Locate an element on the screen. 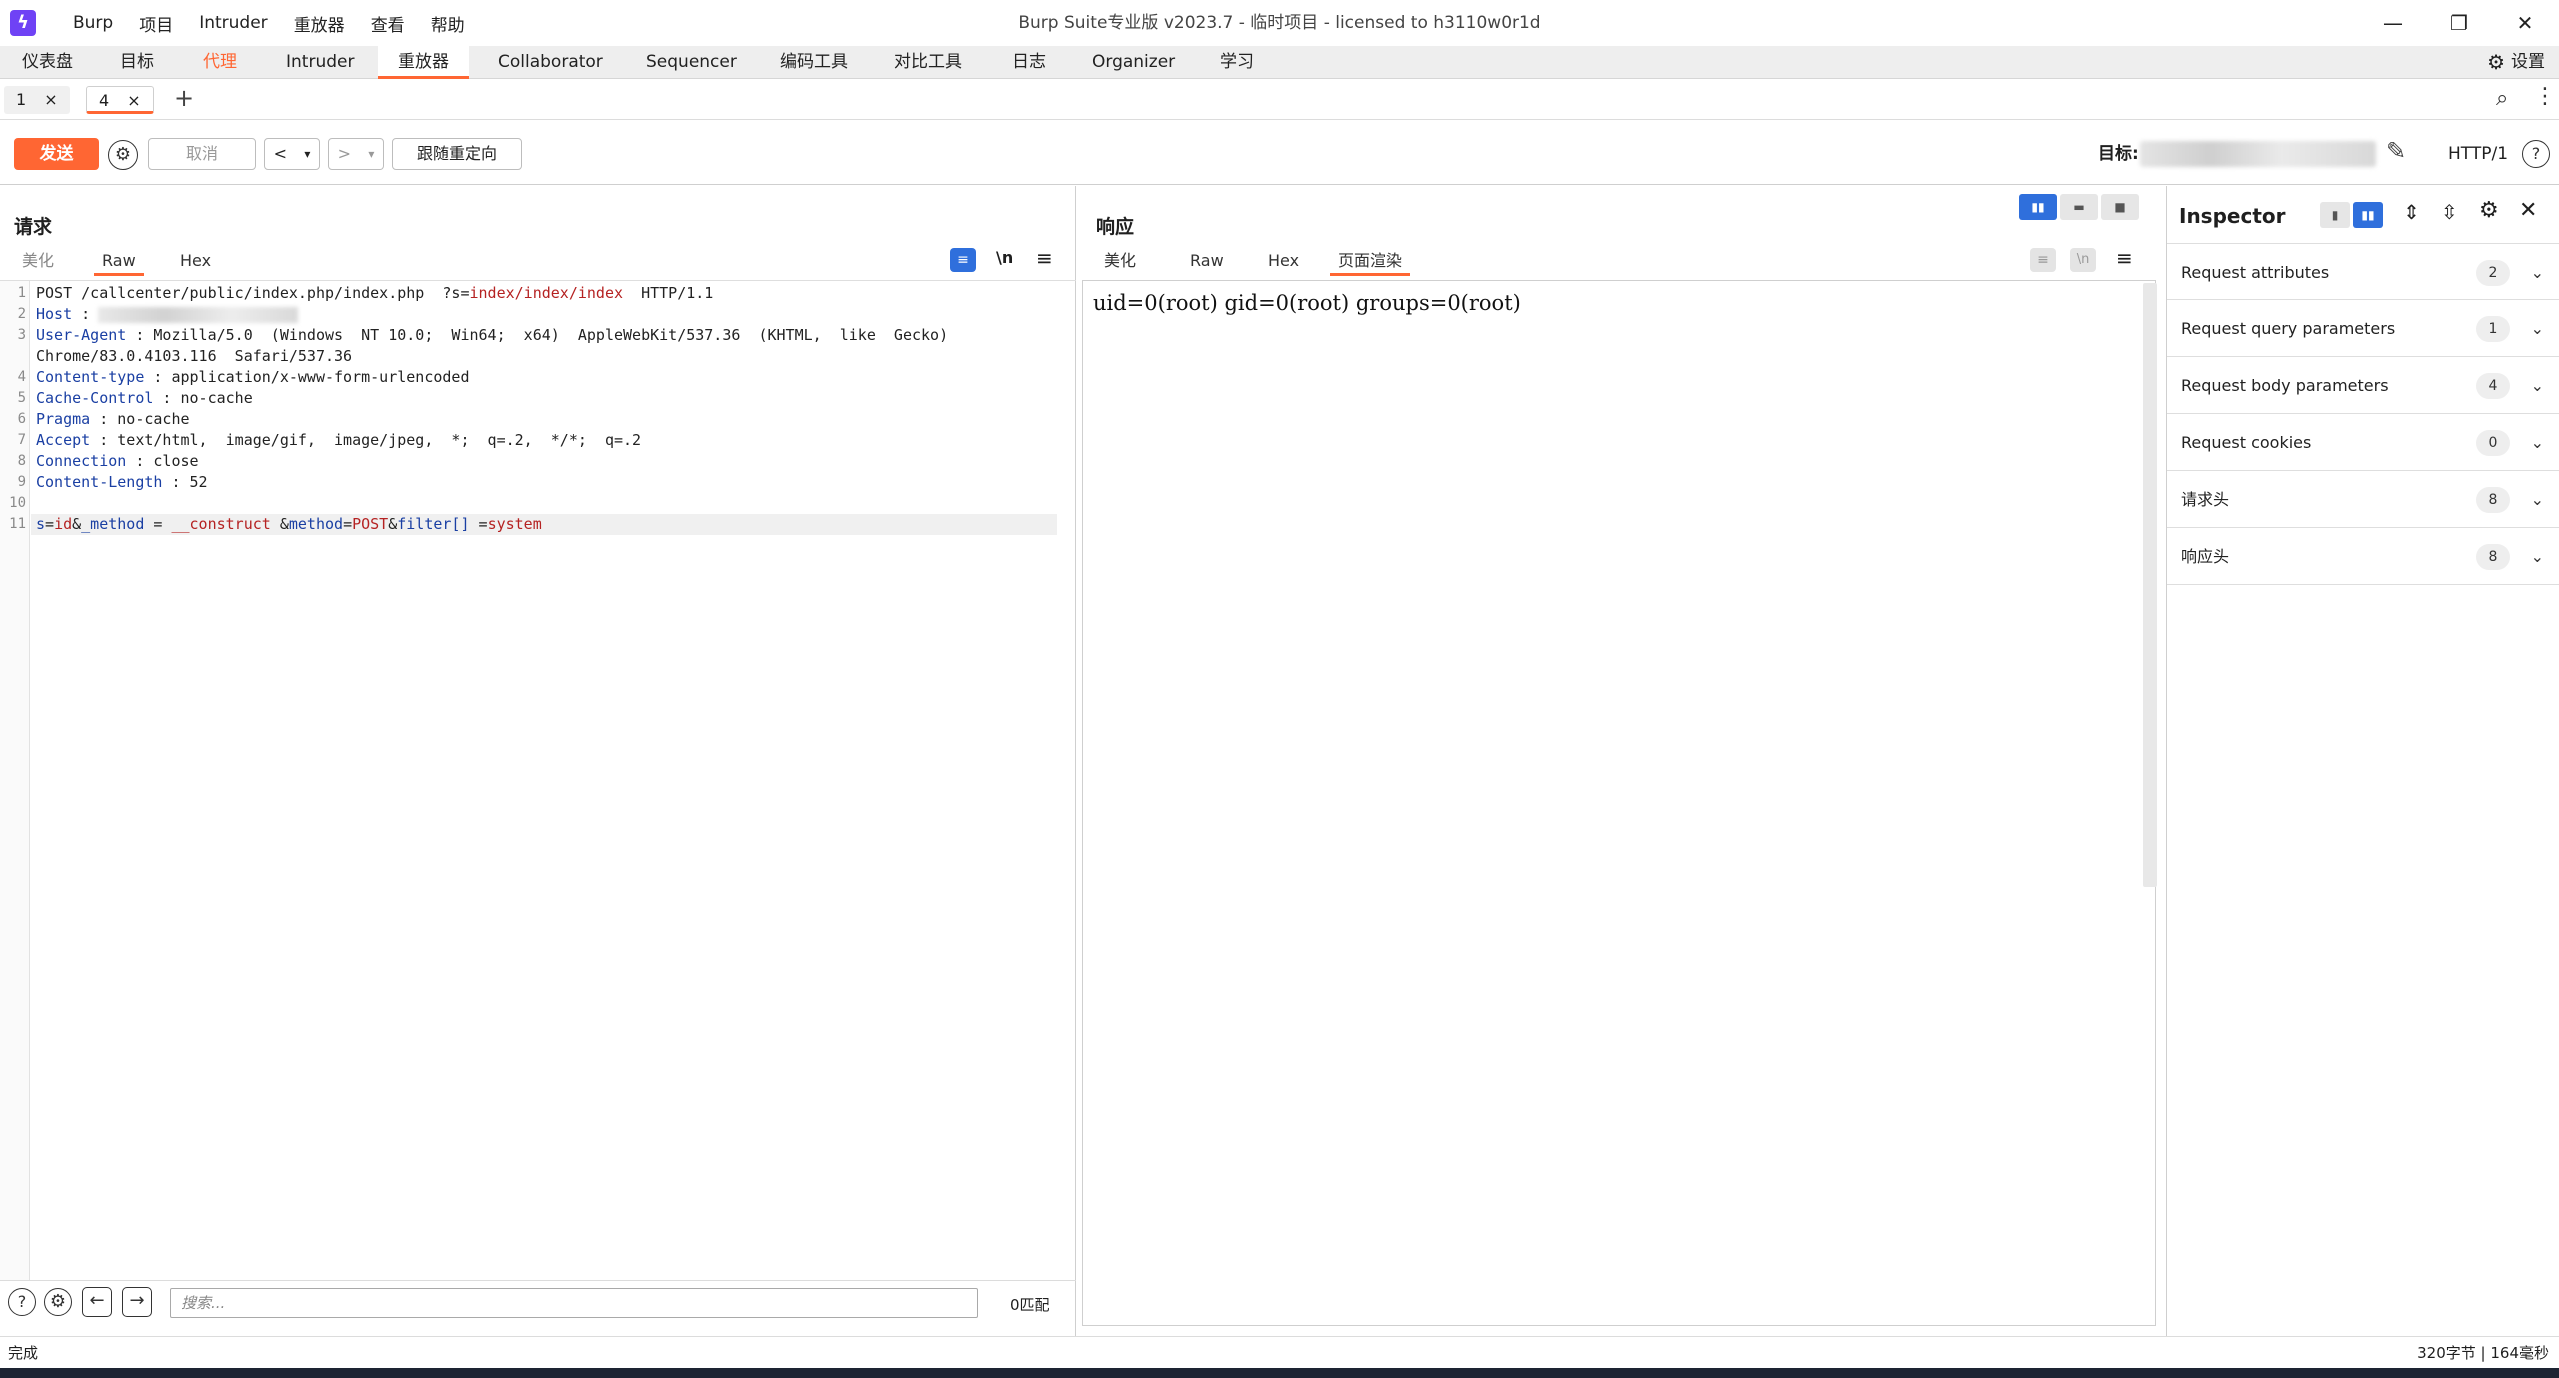 The width and height of the screenshot is (2559, 1378). param-name: _method is located at coordinates (113, 524).